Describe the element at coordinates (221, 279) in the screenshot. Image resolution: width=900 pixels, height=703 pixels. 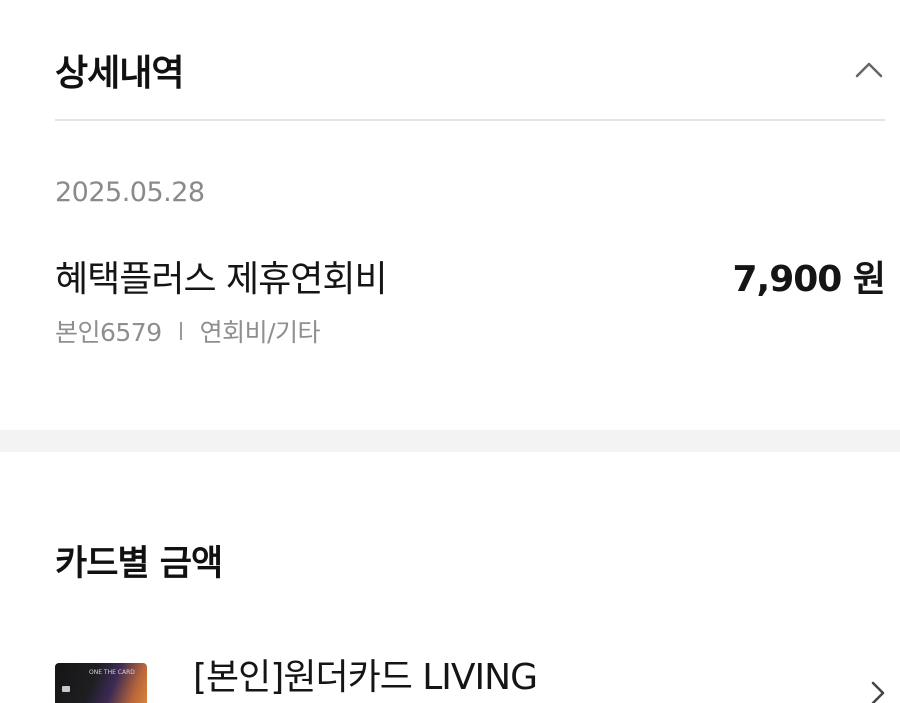
I see `transaction-name: 혜택플러스 제휴연회비` at that location.